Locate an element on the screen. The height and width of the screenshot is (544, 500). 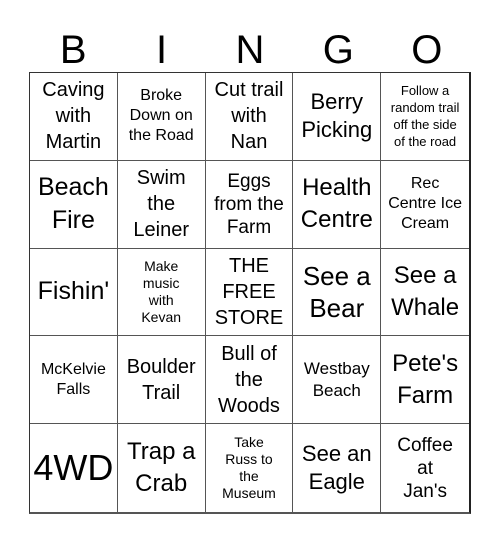
cell-line: Leiner is located at coordinates (161, 230).